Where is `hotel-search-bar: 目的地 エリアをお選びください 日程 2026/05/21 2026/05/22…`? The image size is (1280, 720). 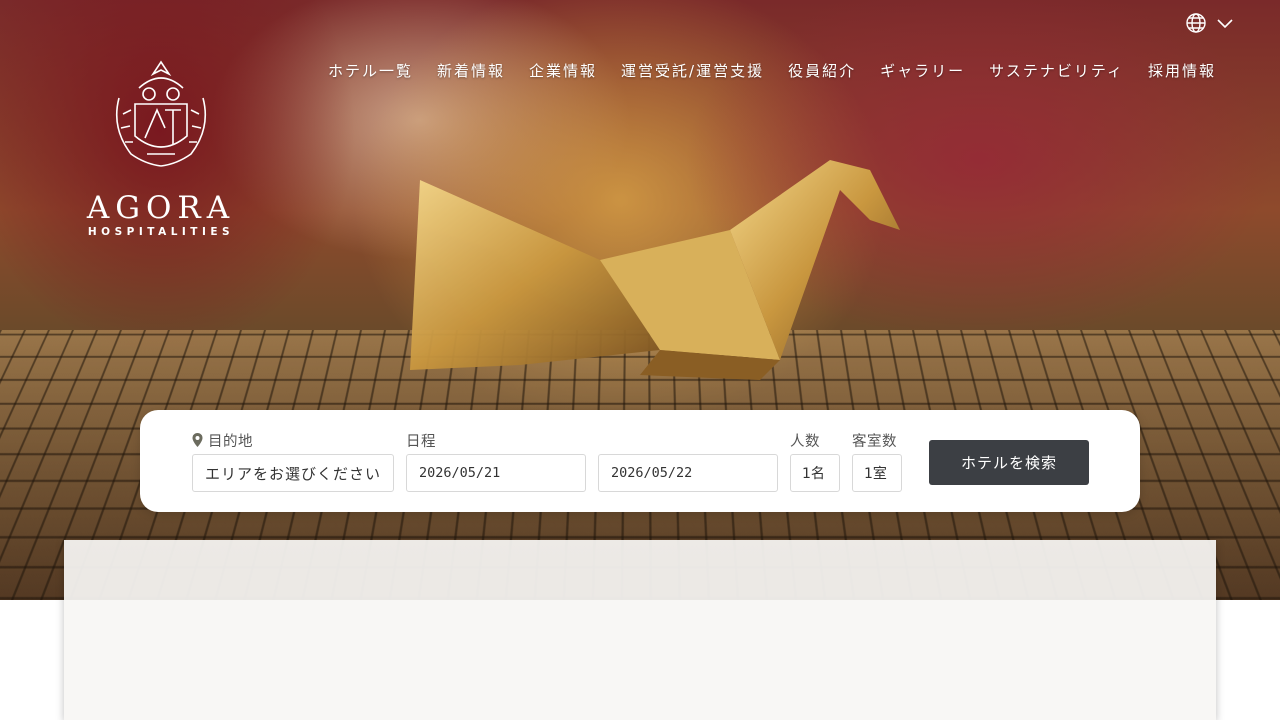 hotel-search-bar: 目的地 エリアをお選びください 日程 2026/05/21 2026/05/22… is located at coordinates (640, 461).